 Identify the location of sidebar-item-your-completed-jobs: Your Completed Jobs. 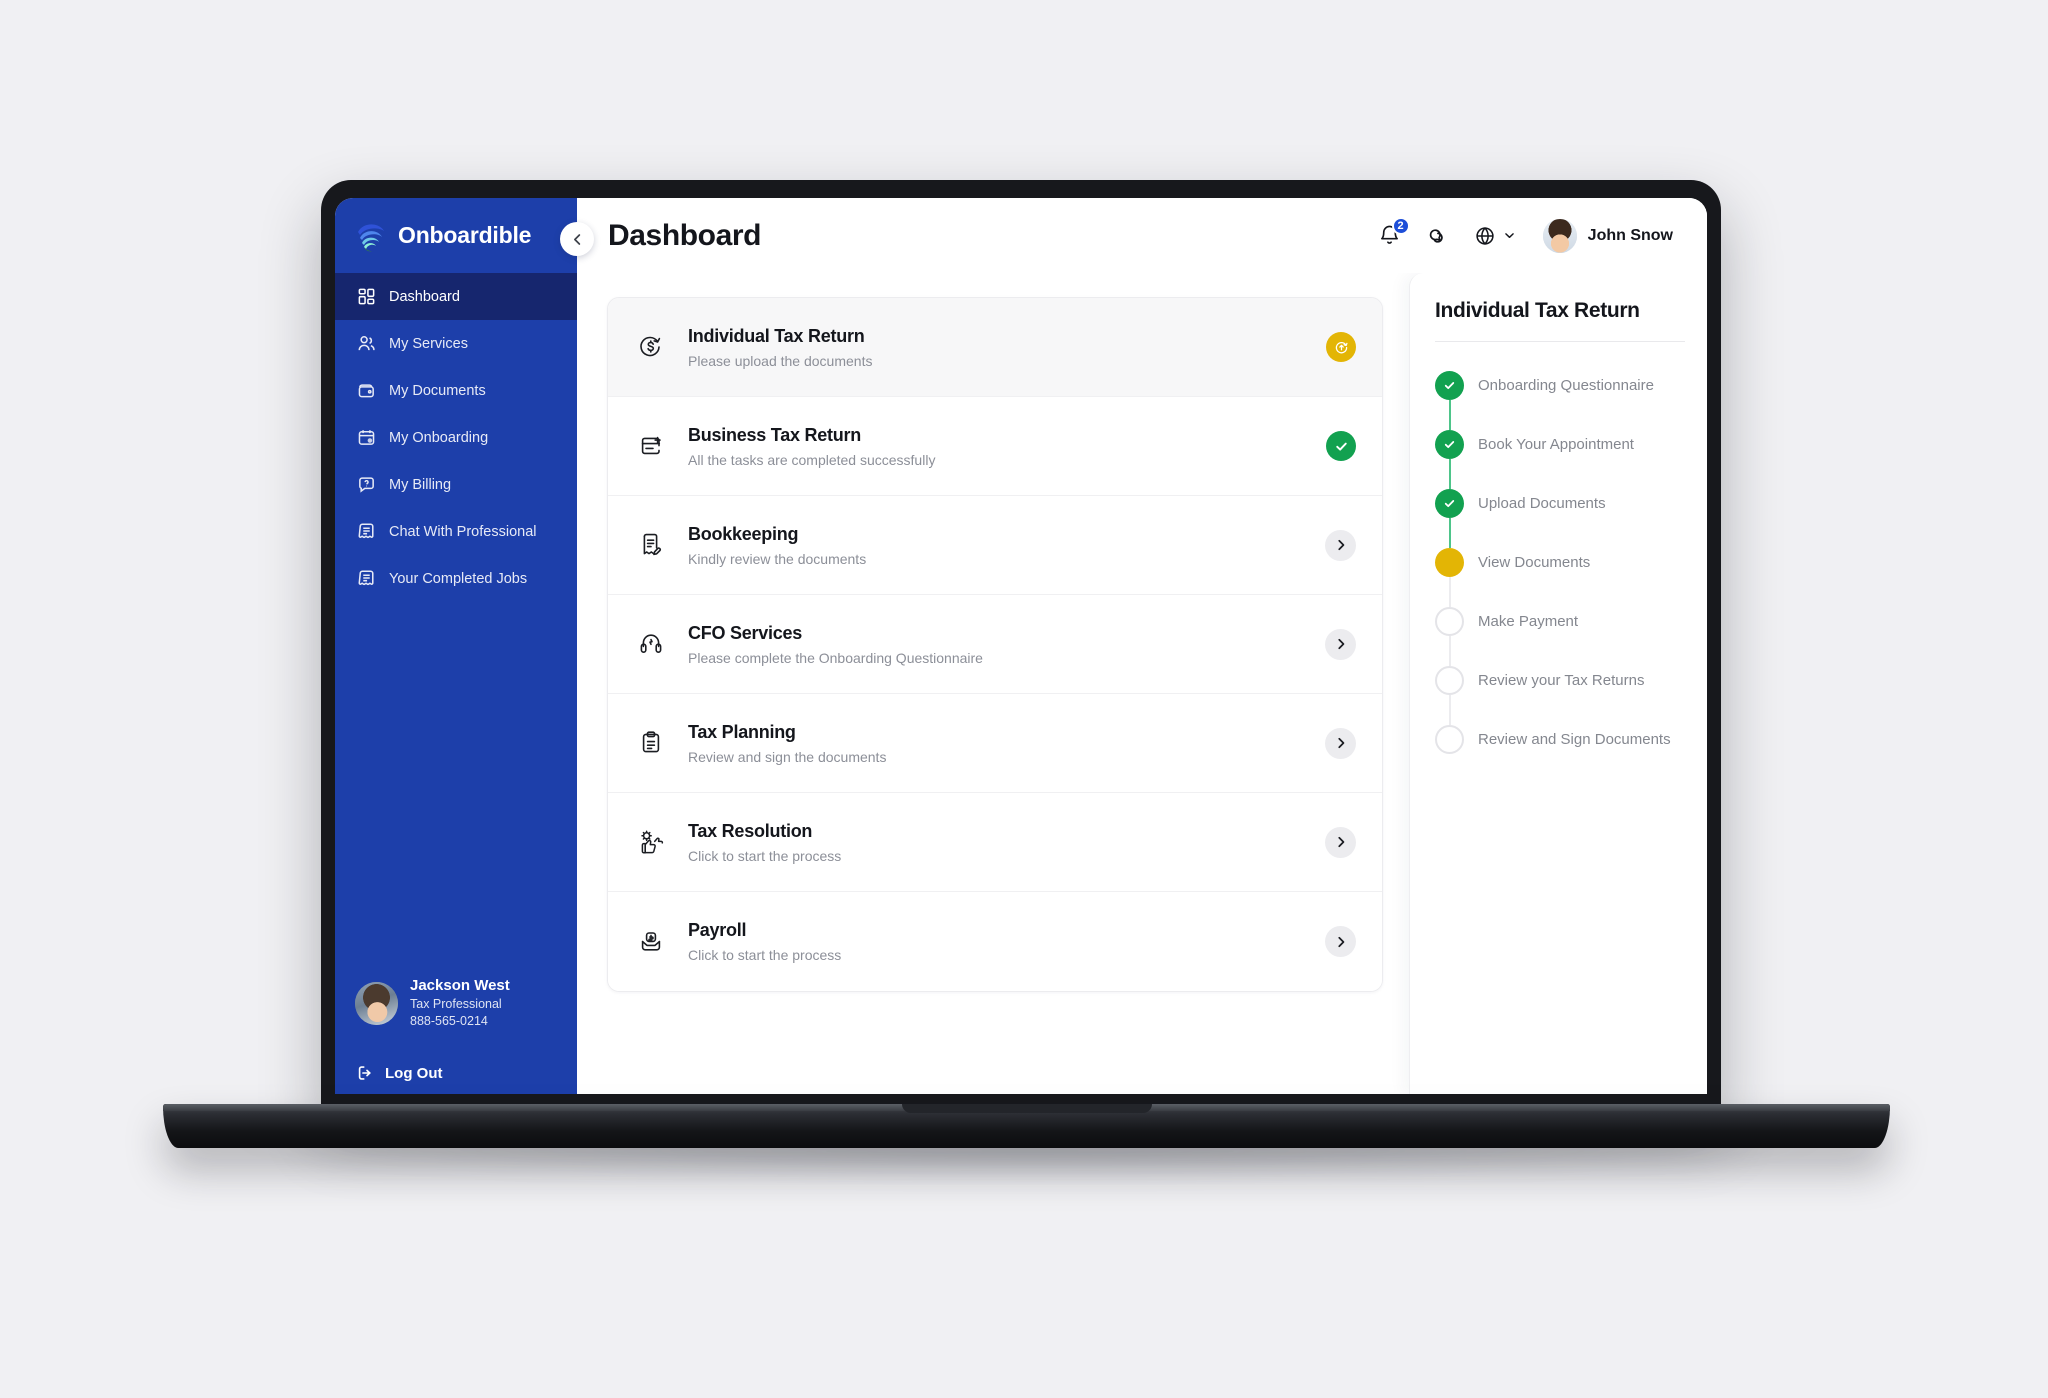
(456, 578).